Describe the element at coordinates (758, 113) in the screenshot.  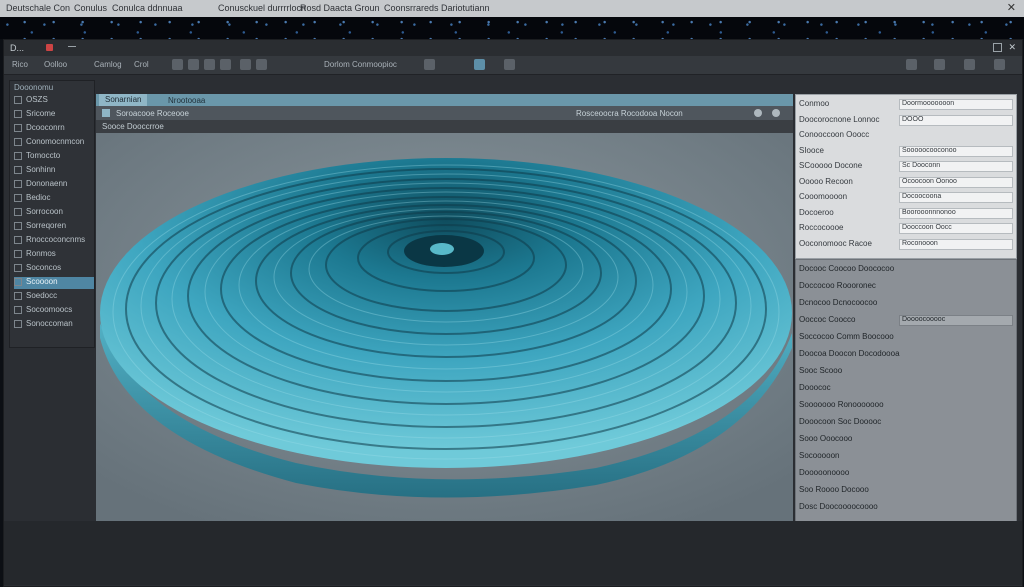
I see `shading-icon` at that location.